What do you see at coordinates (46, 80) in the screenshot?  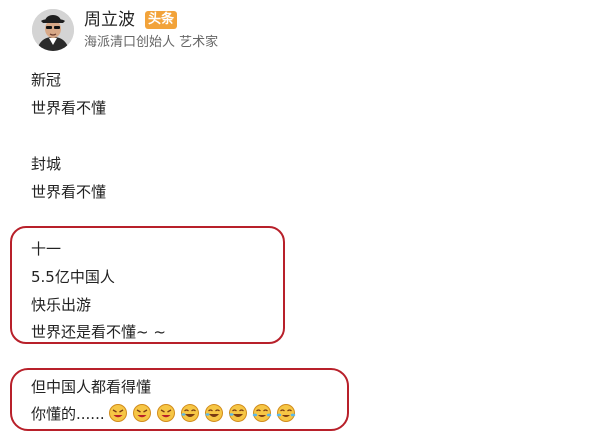 I see `post-line: 新冠` at bounding box center [46, 80].